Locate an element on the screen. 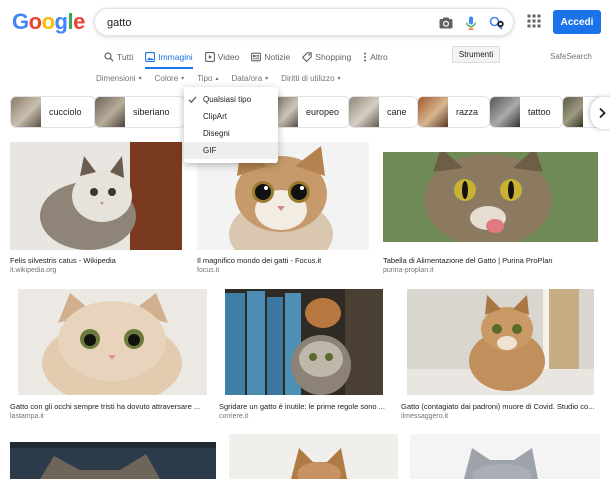 This screenshot has height=479, width=610. filter-dimensioni: Dimensioni ▾ is located at coordinates (119, 78).